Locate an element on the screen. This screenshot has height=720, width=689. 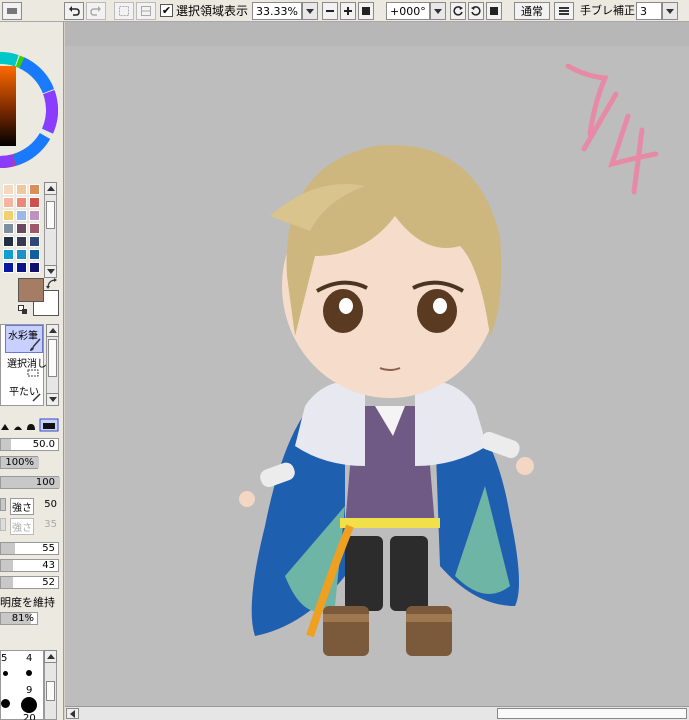
deselect-button is located at coordinates (124, 11).